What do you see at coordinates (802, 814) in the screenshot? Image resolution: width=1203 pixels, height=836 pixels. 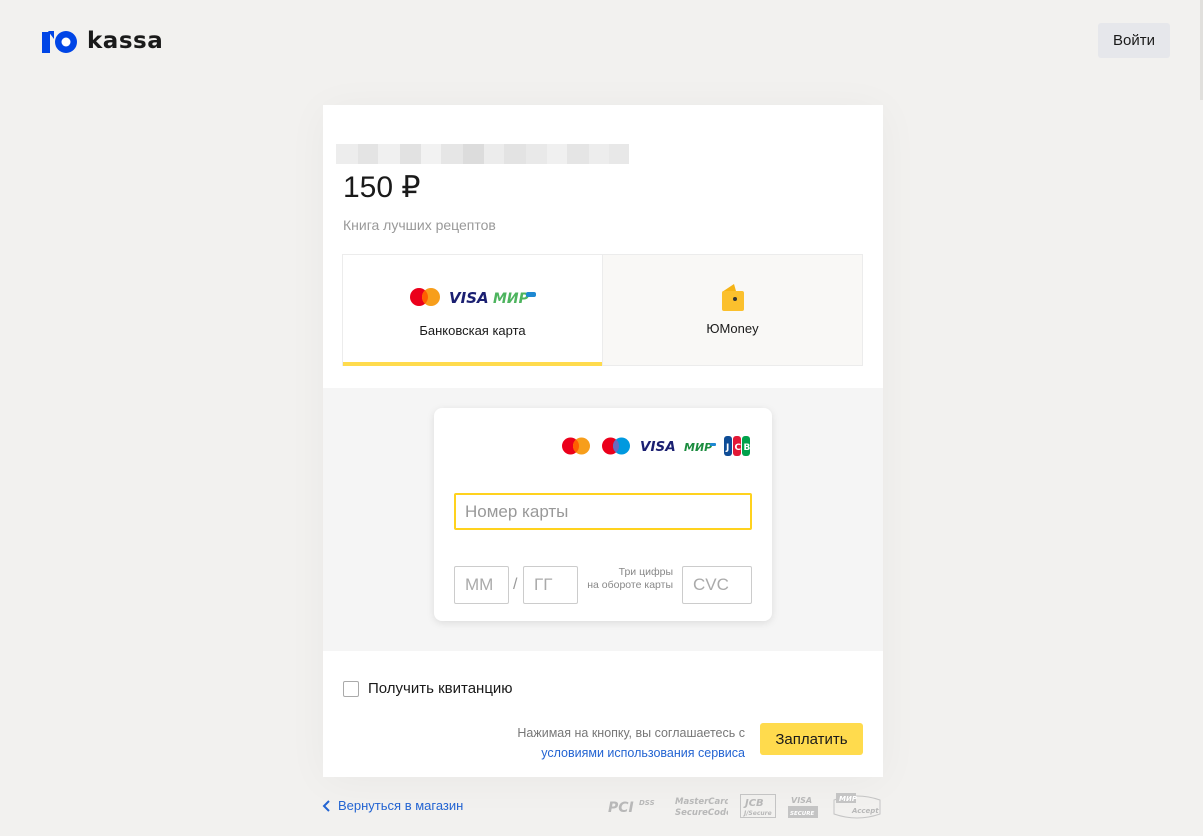 I see `svg-text: SECURE` at bounding box center [802, 814].